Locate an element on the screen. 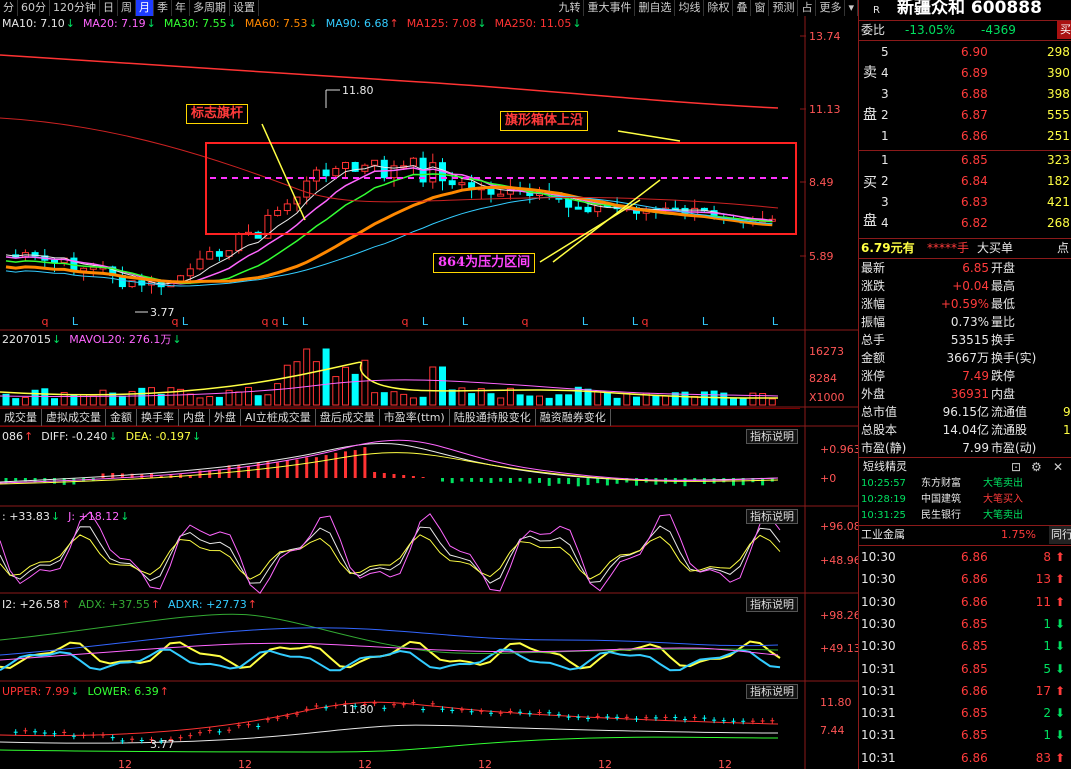 This screenshot has width=1071, height=769. kdj-desc-button: 指标说明 is located at coordinates (772, 516).